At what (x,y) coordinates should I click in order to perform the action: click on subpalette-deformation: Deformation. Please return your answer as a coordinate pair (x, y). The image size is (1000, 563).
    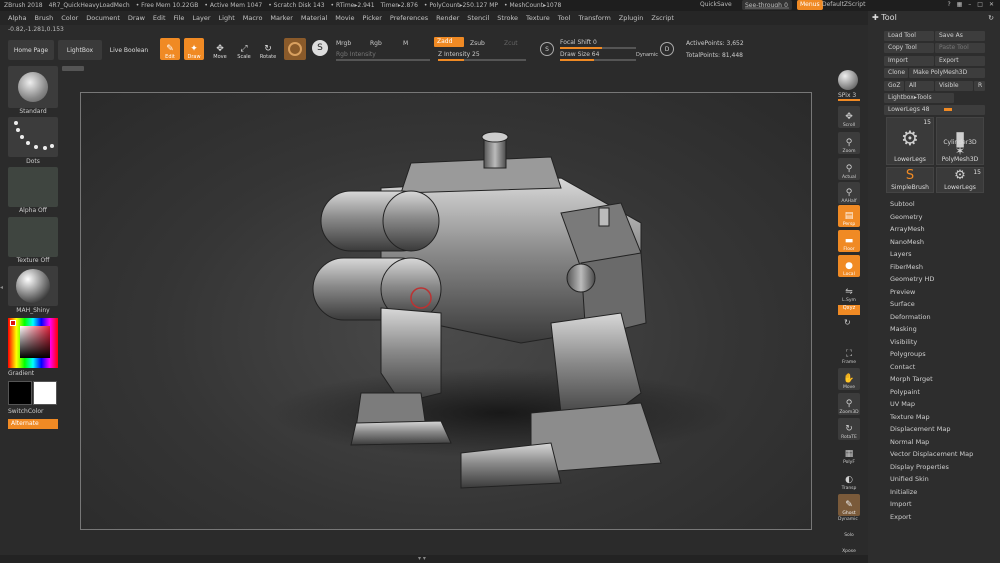
    Looking at the image, I should click on (910, 317).